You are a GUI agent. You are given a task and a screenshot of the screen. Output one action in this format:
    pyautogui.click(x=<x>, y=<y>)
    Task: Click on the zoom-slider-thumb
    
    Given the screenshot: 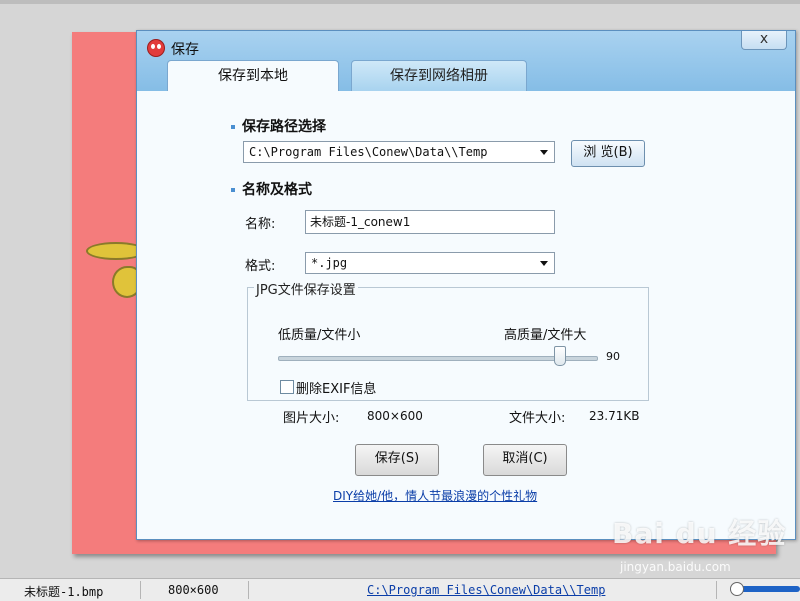 What is the action you would take?
    pyautogui.click(x=737, y=589)
    